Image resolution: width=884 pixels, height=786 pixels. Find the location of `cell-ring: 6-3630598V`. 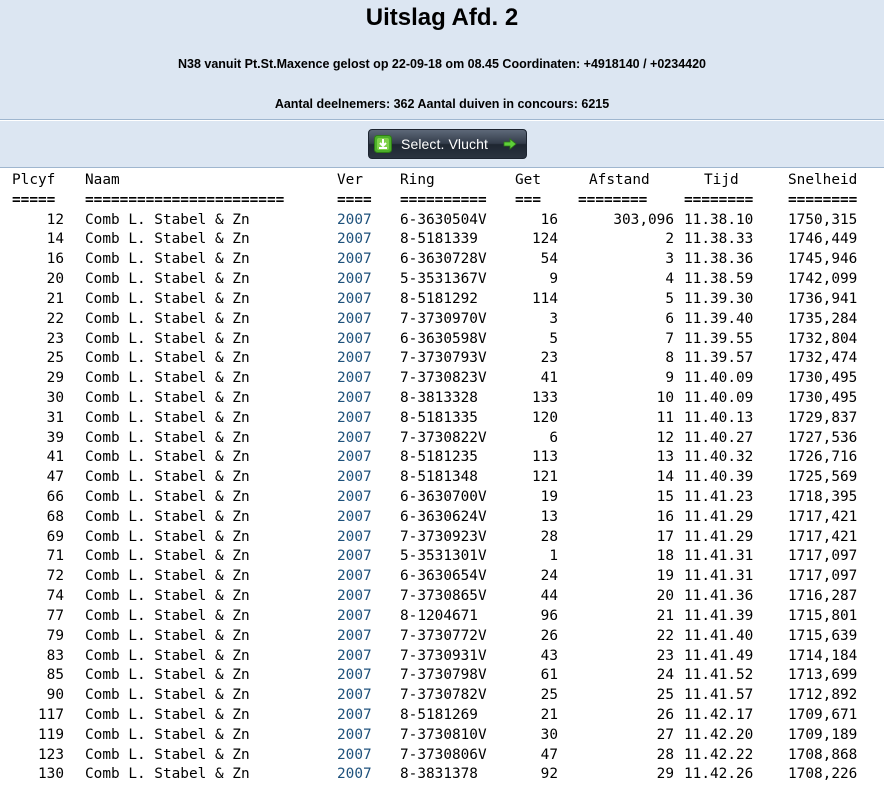

cell-ring: 6-3630598V is located at coordinates (443, 338).